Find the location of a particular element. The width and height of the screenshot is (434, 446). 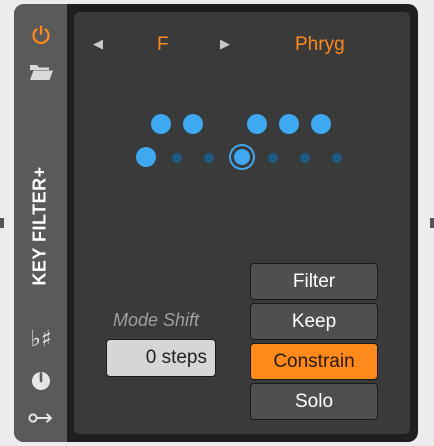

mode-shift-stepper: 0 steps is located at coordinates (161, 358).